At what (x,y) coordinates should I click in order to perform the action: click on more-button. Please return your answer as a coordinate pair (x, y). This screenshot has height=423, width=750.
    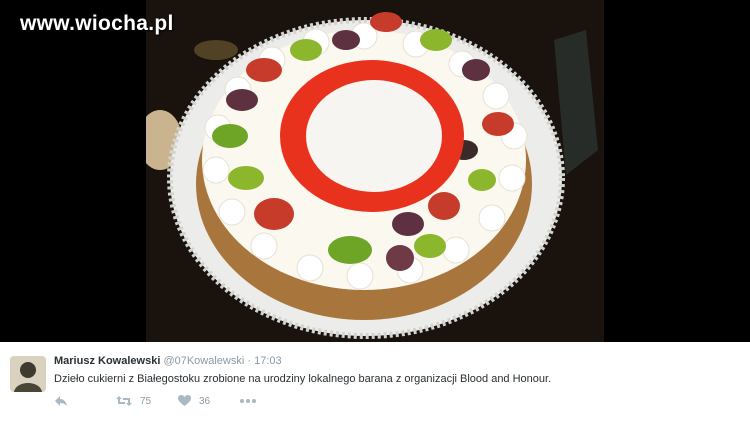
    Looking at the image, I should click on (248, 401).